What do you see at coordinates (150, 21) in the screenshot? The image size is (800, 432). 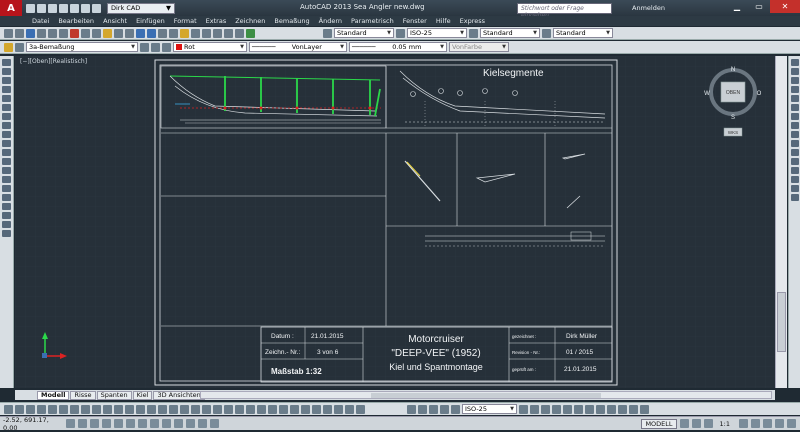 I see `menu-einfuegen: Einfügen` at bounding box center [150, 21].